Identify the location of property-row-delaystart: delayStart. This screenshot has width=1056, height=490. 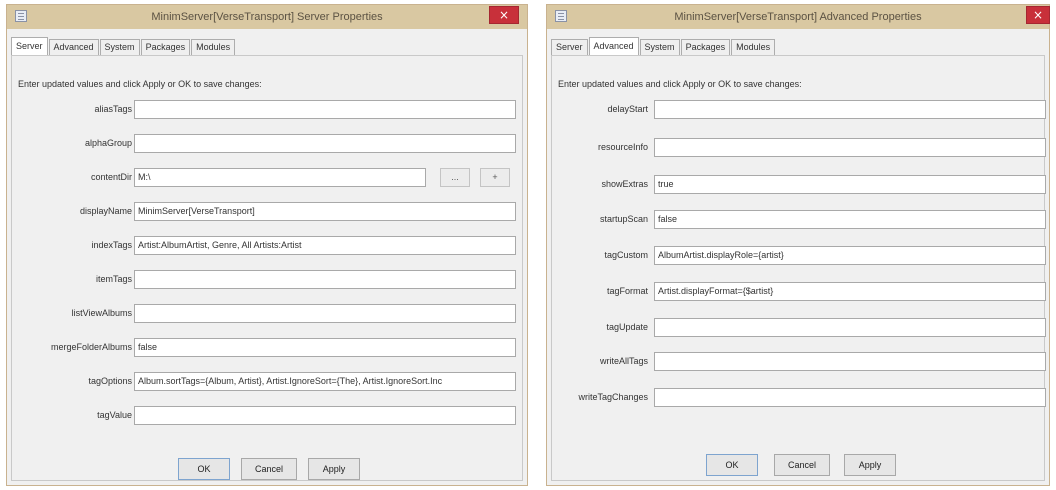
(799, 110).